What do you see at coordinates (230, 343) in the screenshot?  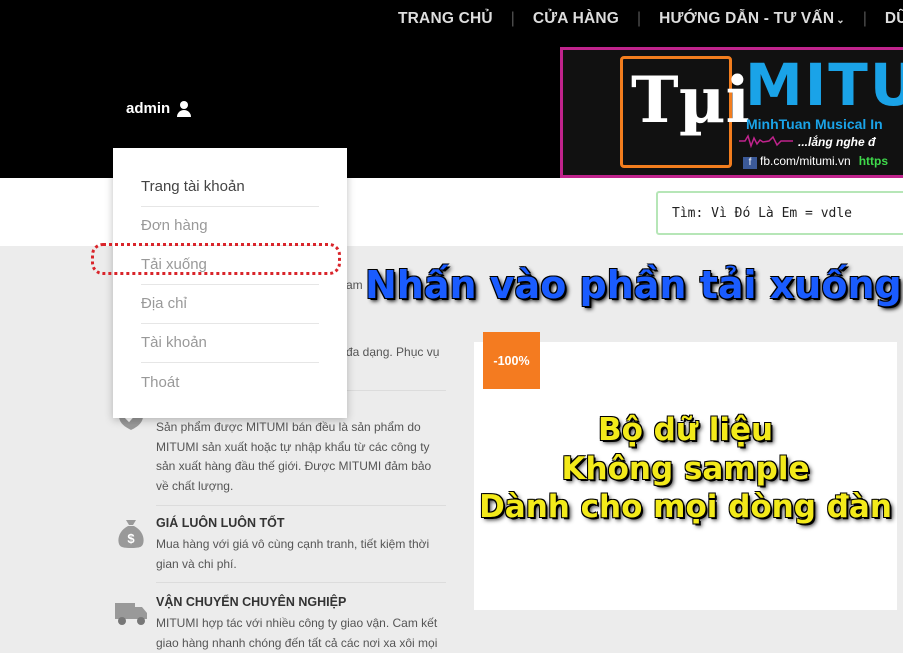 I see `menu-item-account-details: Tài khoản` at bounding box center [230, 343].